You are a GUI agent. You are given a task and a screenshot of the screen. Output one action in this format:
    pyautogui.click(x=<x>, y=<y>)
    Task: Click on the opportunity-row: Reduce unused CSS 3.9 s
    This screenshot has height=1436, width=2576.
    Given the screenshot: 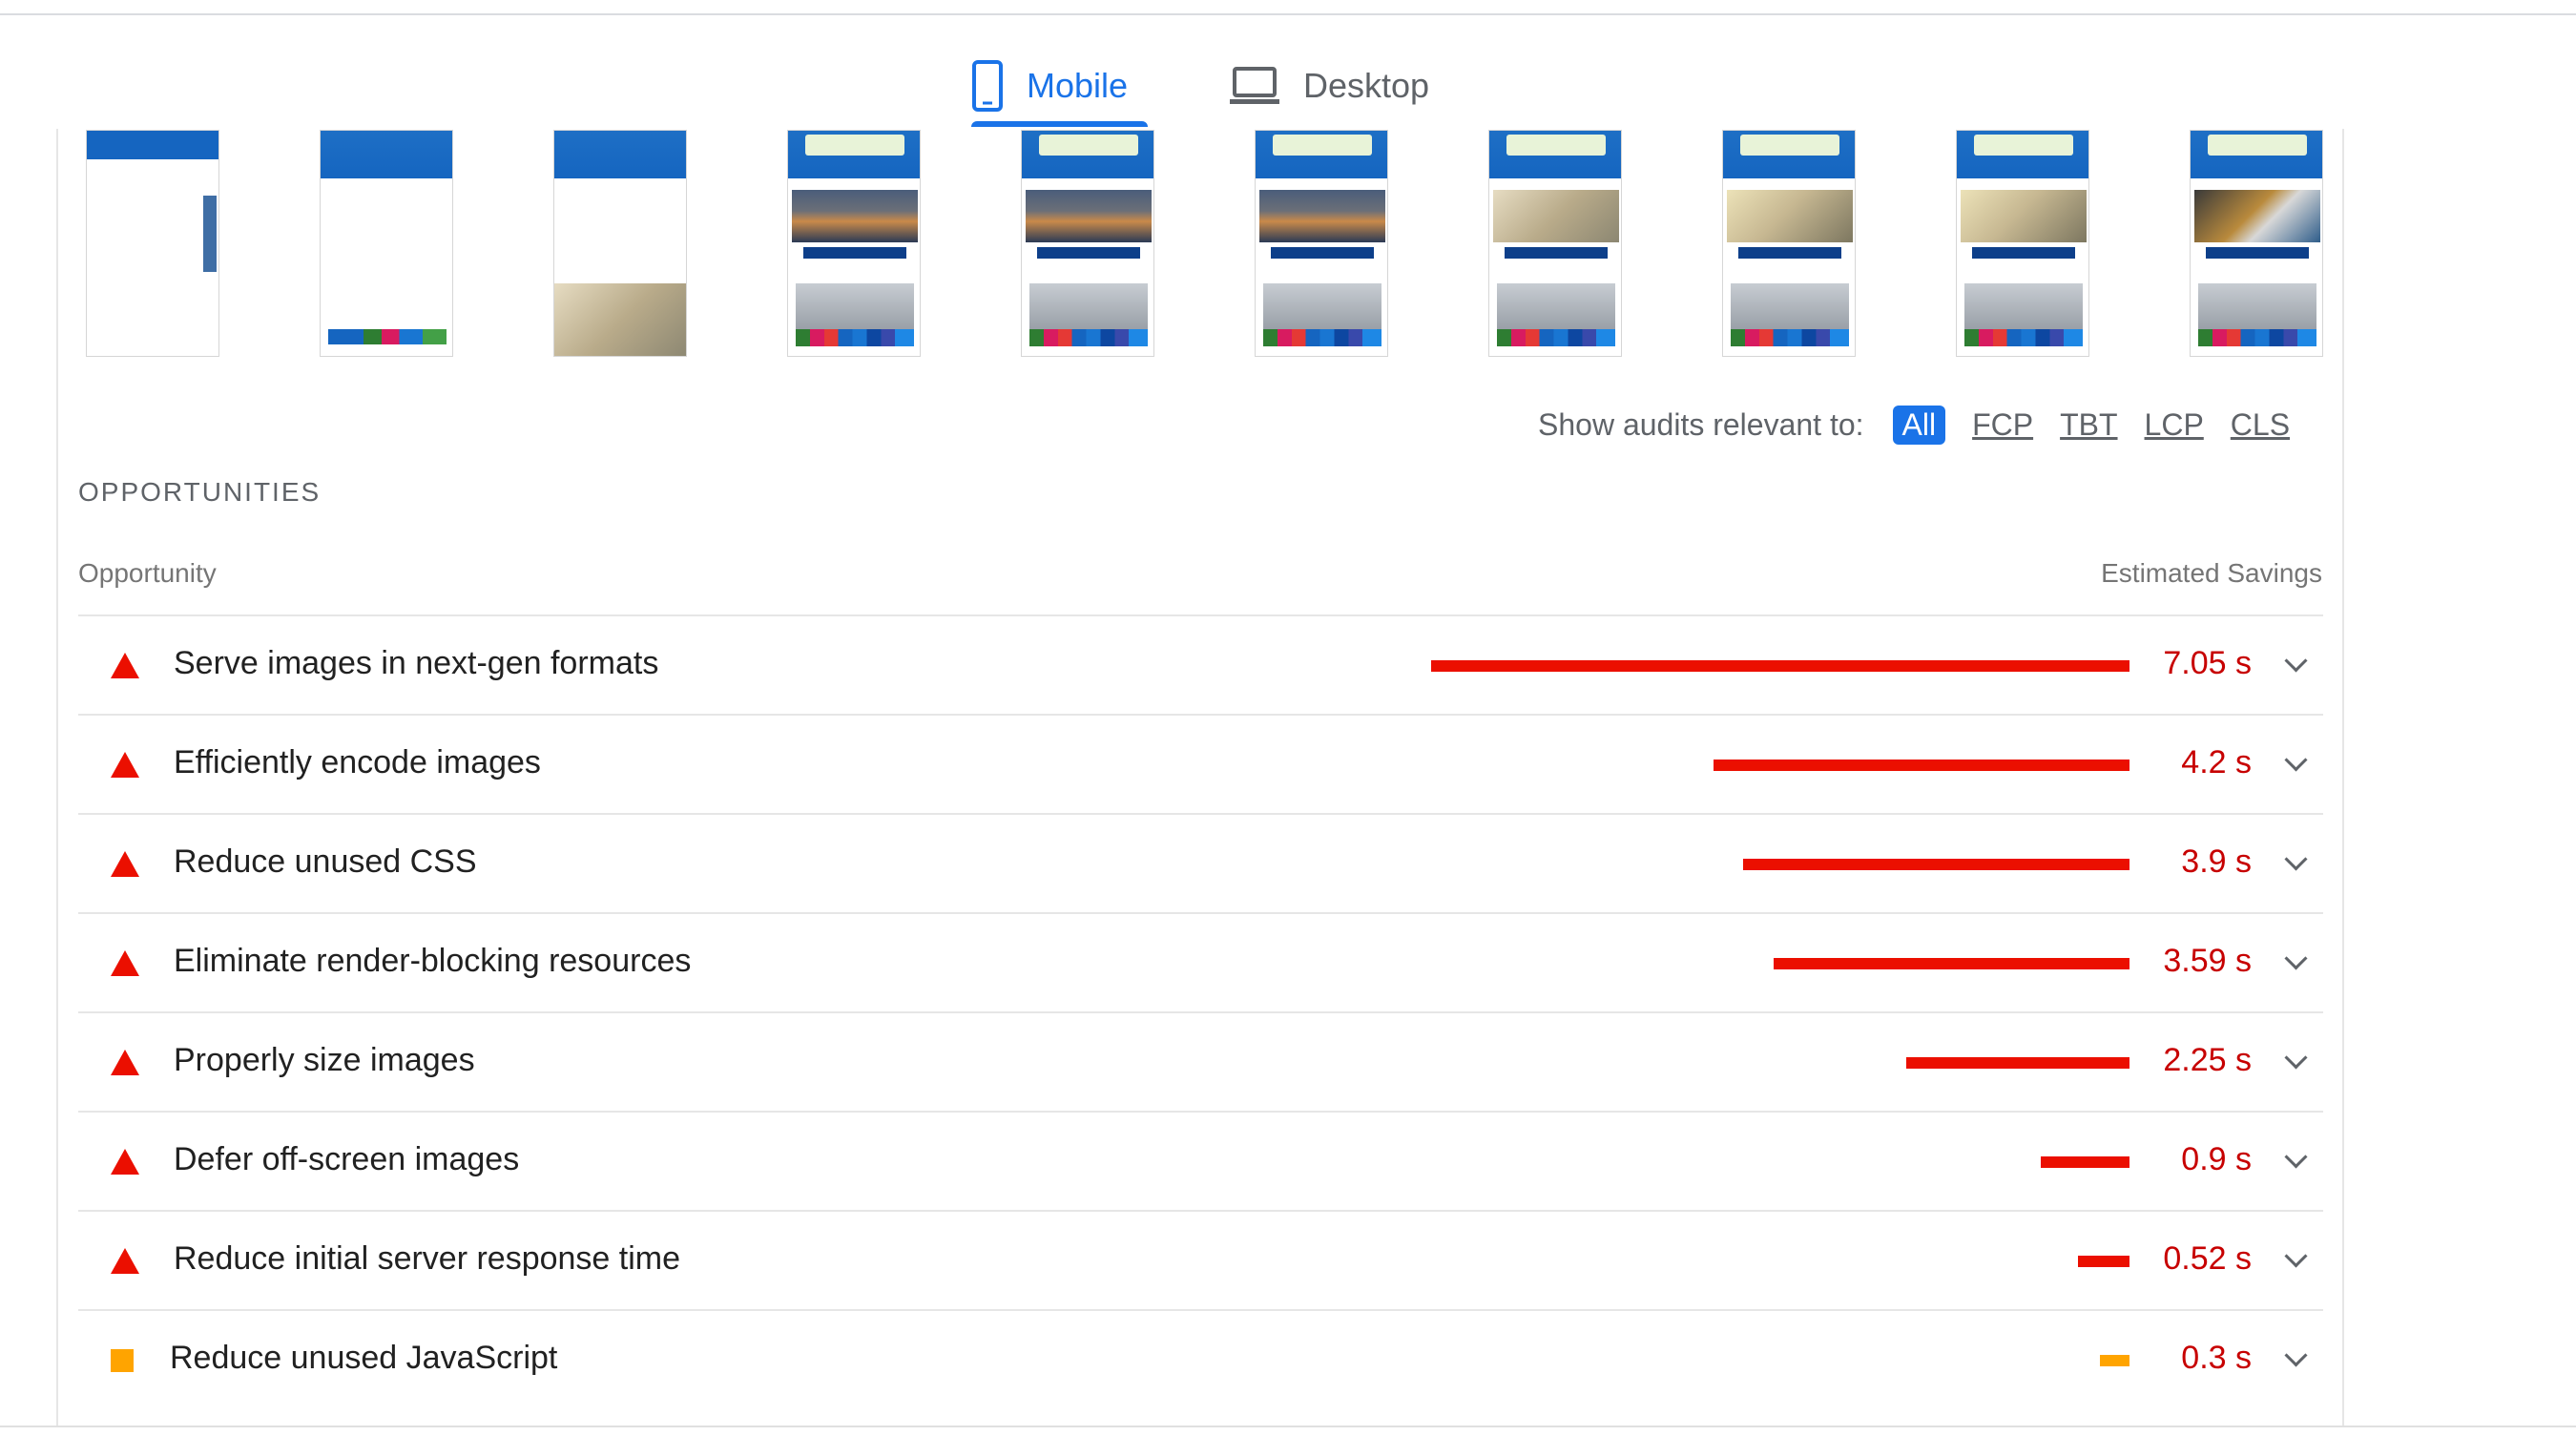 What is the action you would take?
    pyautogui.click(x=1200, y=862)
    